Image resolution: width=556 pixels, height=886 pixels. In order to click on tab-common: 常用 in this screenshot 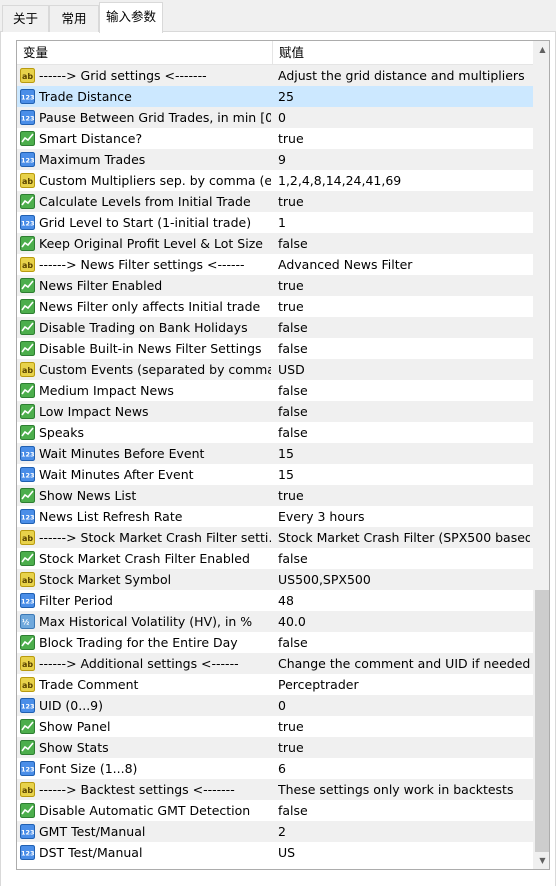, I will do `click(74, 18)`.